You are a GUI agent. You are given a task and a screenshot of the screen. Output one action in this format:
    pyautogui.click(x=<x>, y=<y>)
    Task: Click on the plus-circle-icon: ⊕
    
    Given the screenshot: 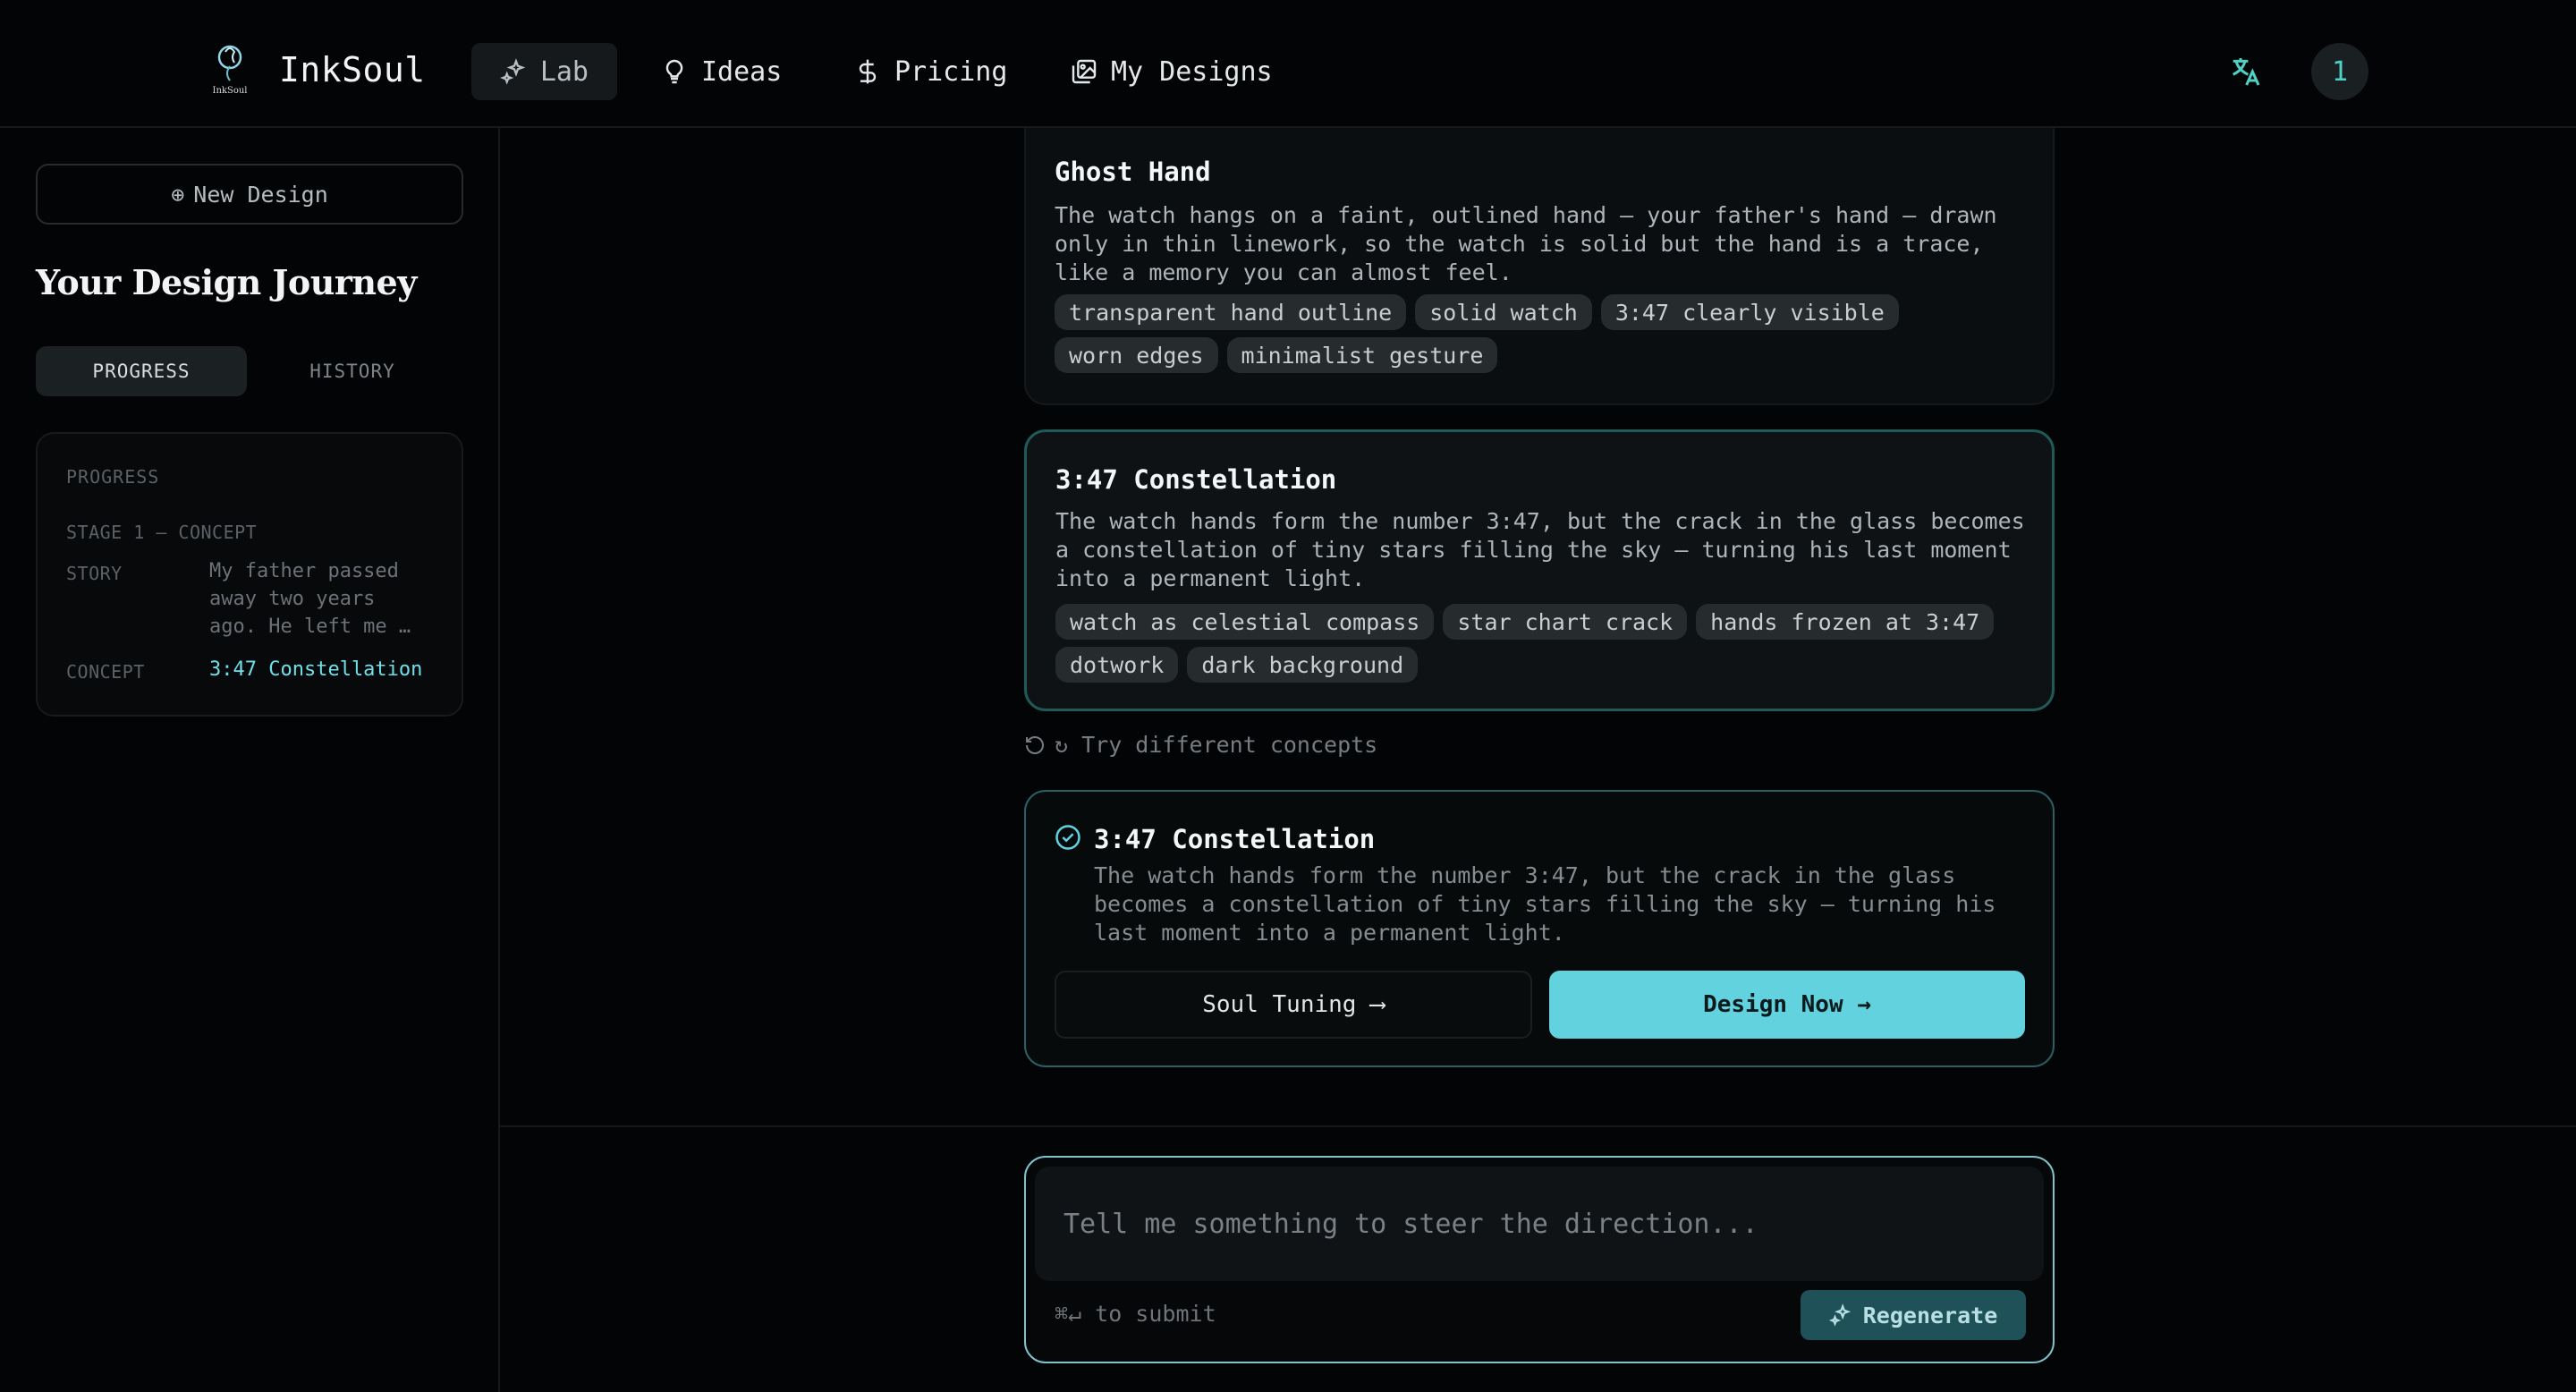 What is the action you would take?
    pyautogui.click(x=178, y=194)
    